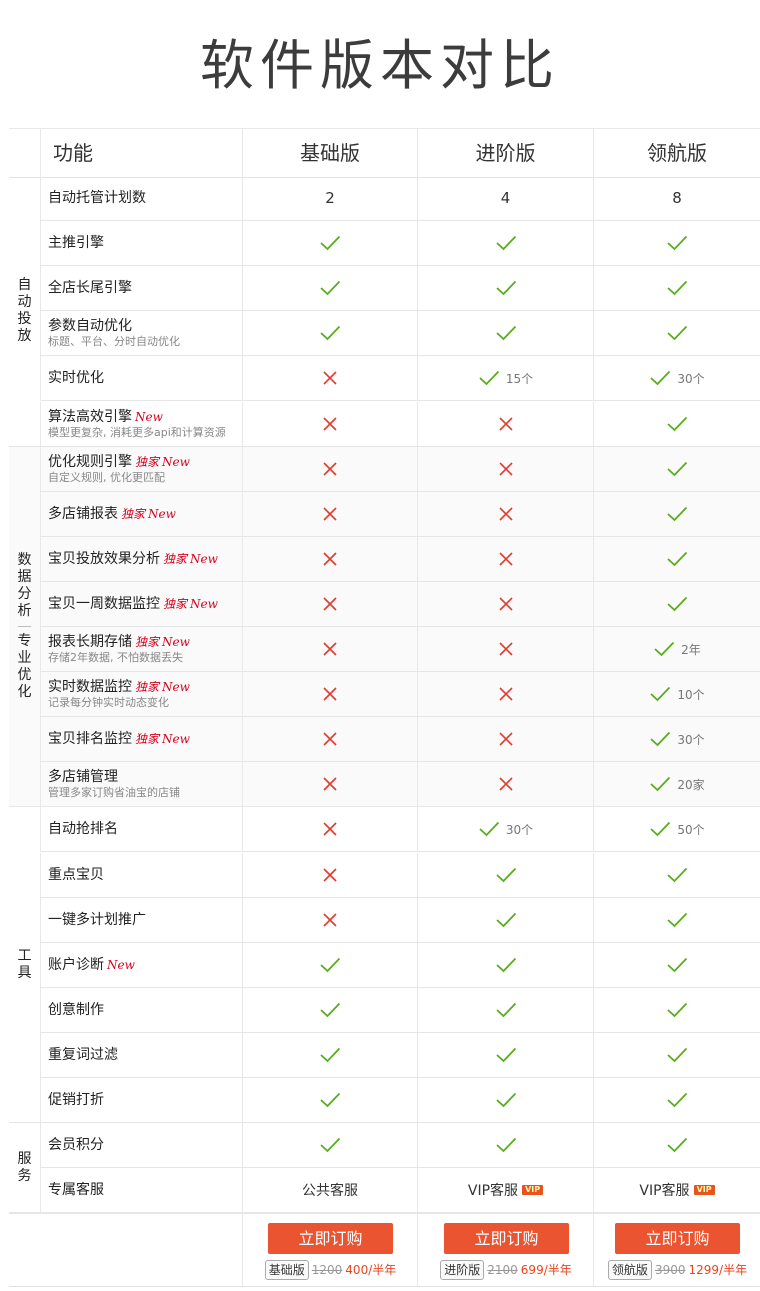  What do you see at coordinates (104, 603) in the screenshot?
I see `feature-name-text: 宝贝一周数据监控` at bounding box center [104, 603].